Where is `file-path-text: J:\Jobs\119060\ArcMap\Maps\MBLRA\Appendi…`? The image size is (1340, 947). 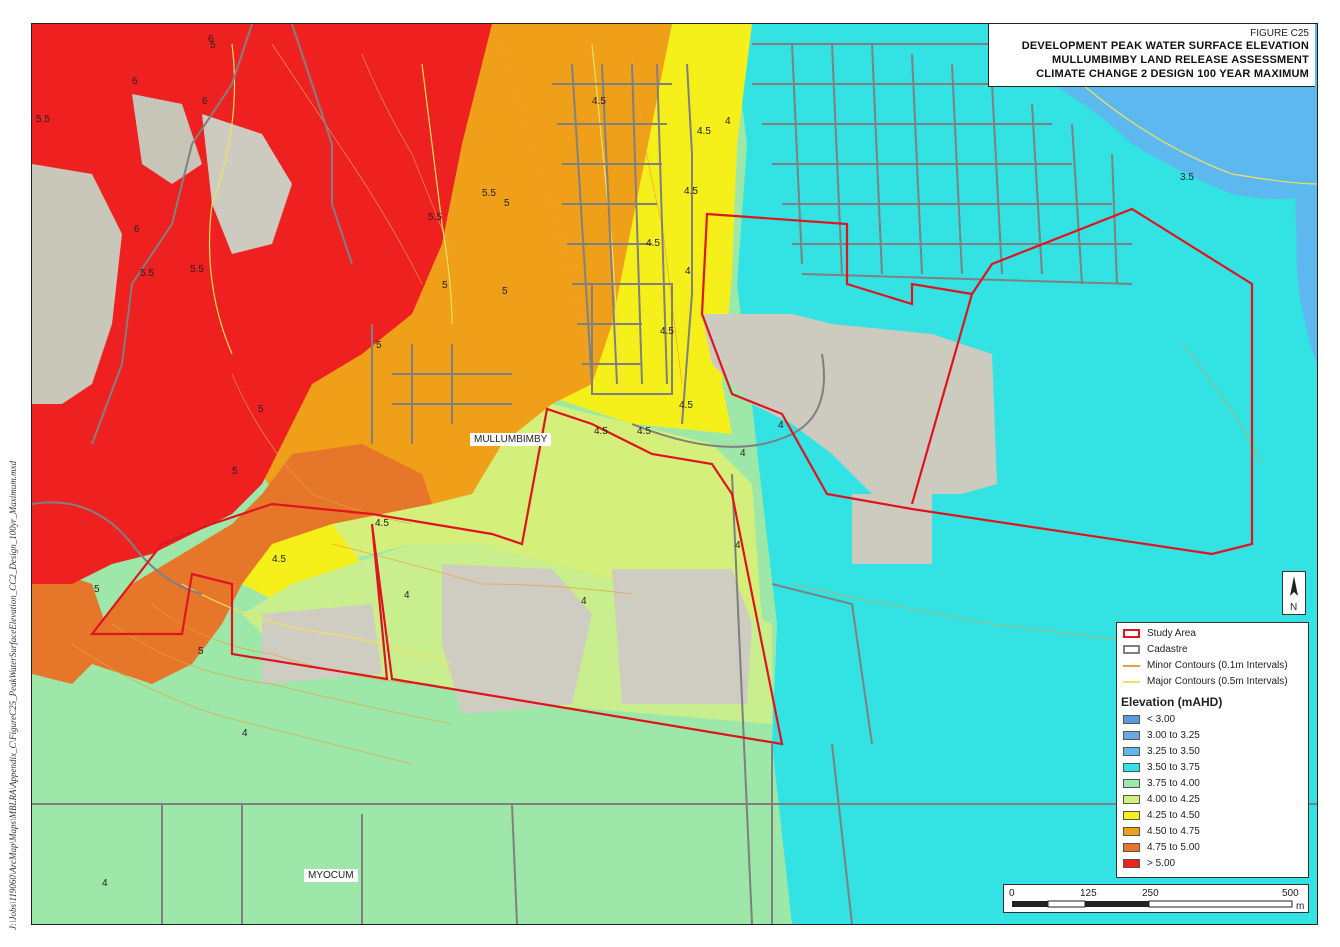 file-path-text: J:\Jobs\119060\ArcMap\Maps\MBLRA\Appendi… is located at coordinates (13, 695).